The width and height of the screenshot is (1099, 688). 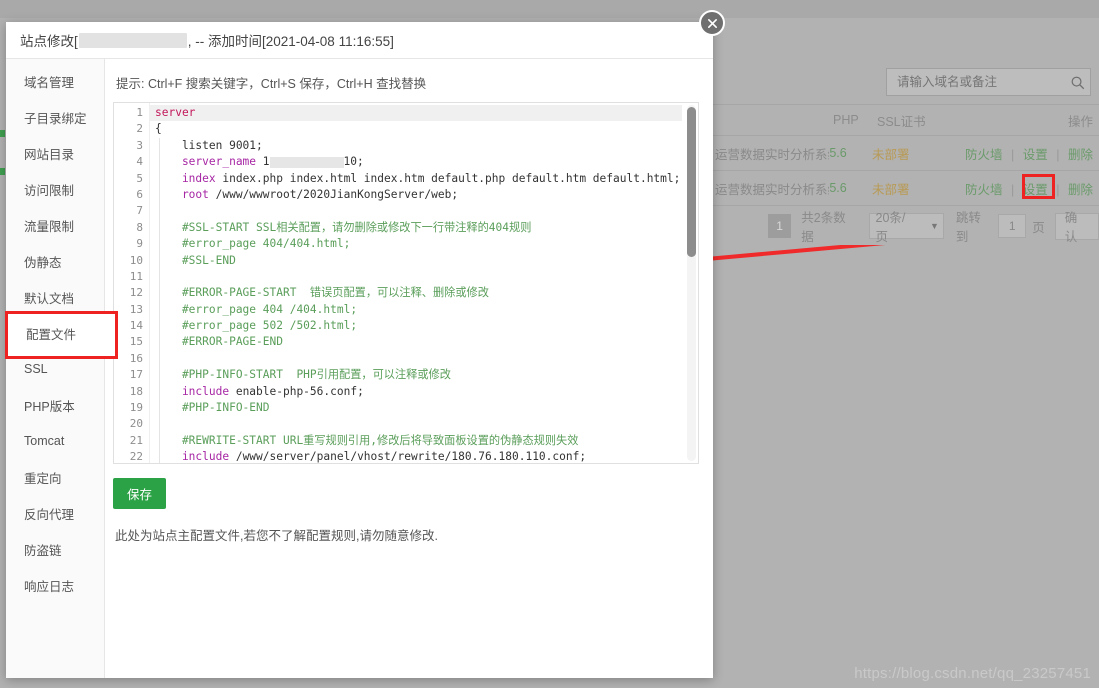 What do you see at coordinates (182, 194) in the screenshot?
I see `code-token: root` at bounding box center [182, 194].